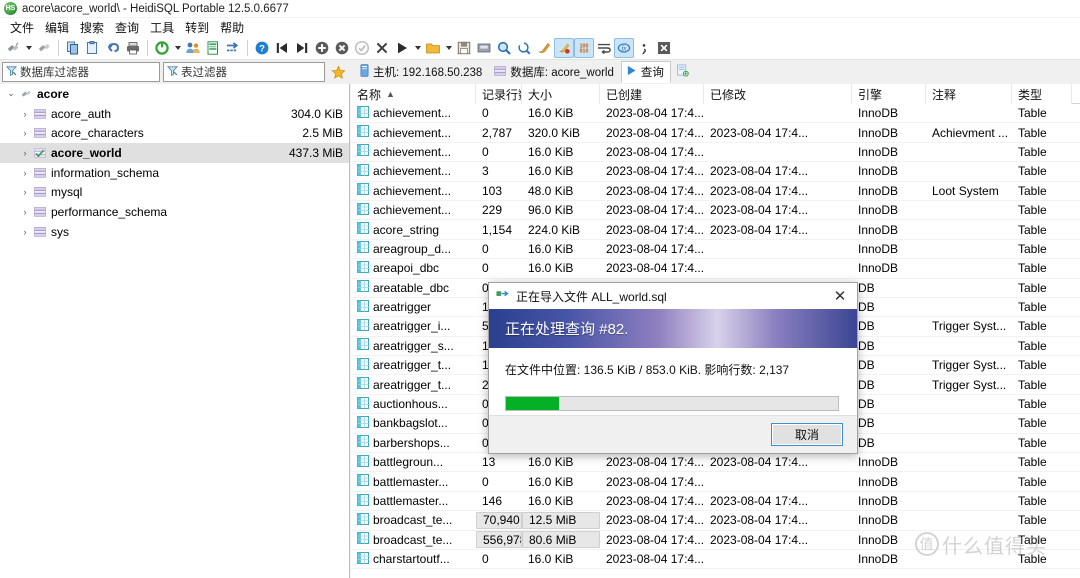 Image resolution: width=1080 pixels, height=578 pixels. Describe the element at coordinates (561, 190) in the screenshot. I see `table-cell-size: 48.0 KiB` at that location.